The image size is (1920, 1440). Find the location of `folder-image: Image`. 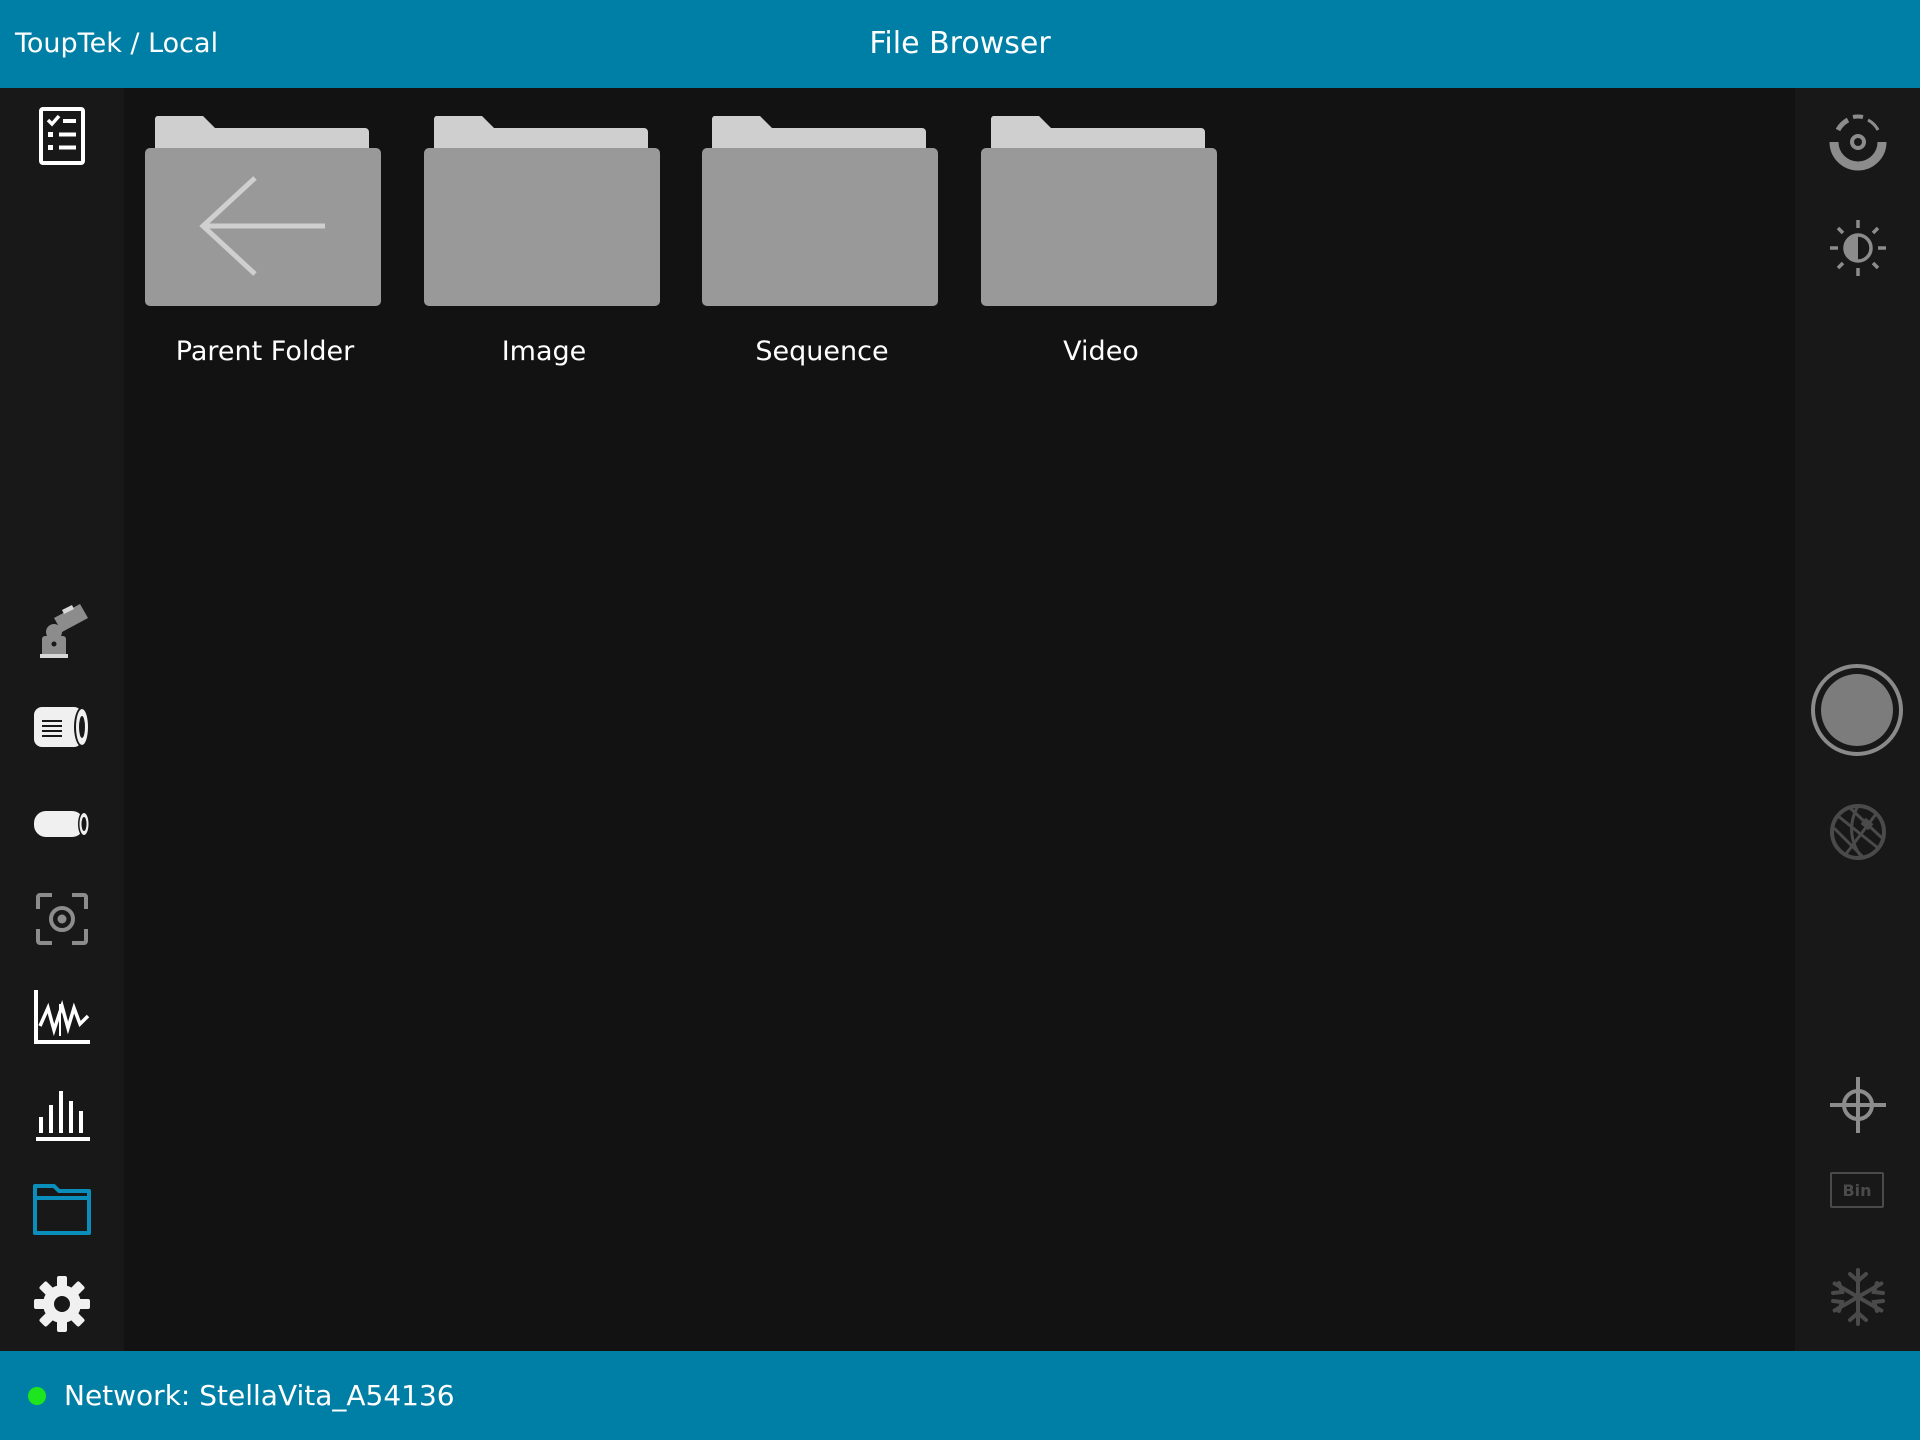

folder-image: Image is located at coordinates (544, 251).